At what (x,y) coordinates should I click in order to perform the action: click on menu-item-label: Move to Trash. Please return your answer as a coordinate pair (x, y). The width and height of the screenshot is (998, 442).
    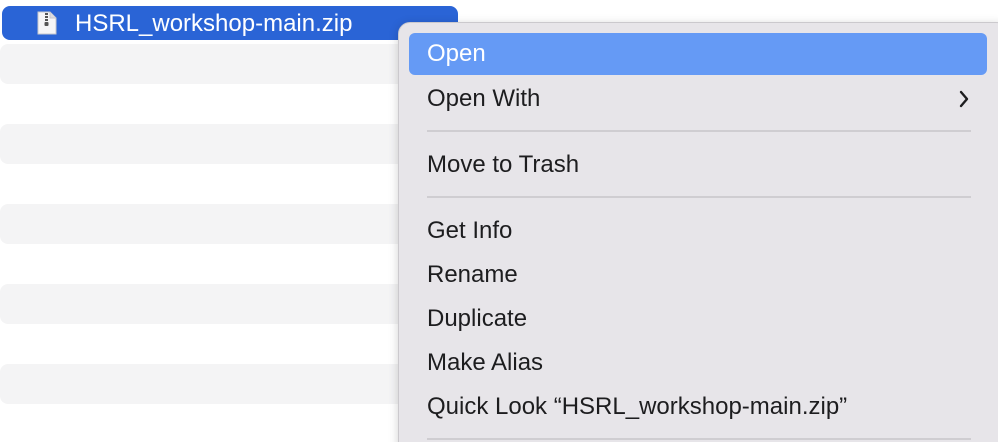
    Looking at the image, I should click on (503, 164).